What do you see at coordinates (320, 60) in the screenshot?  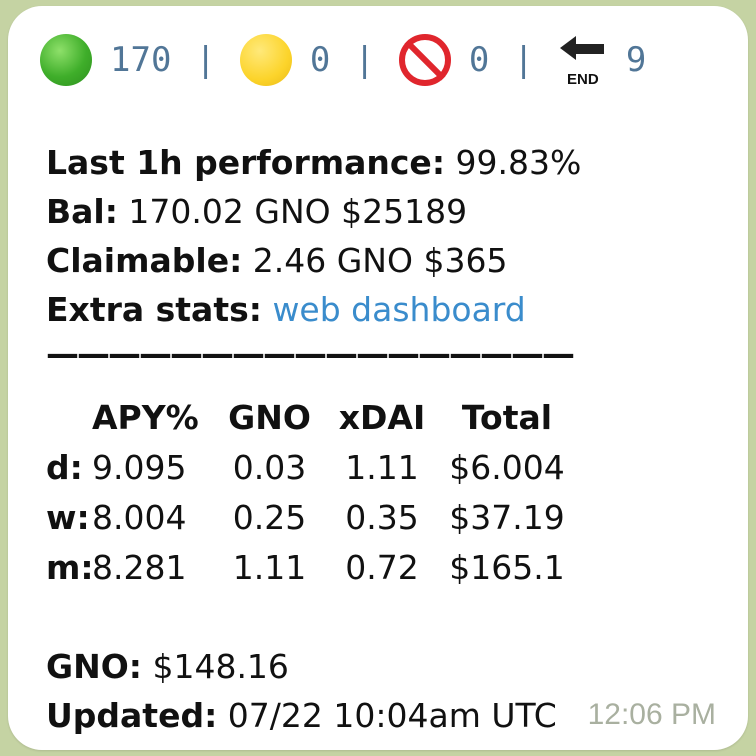 I see `yellow-count: 0` at bounding box center [320, 60].